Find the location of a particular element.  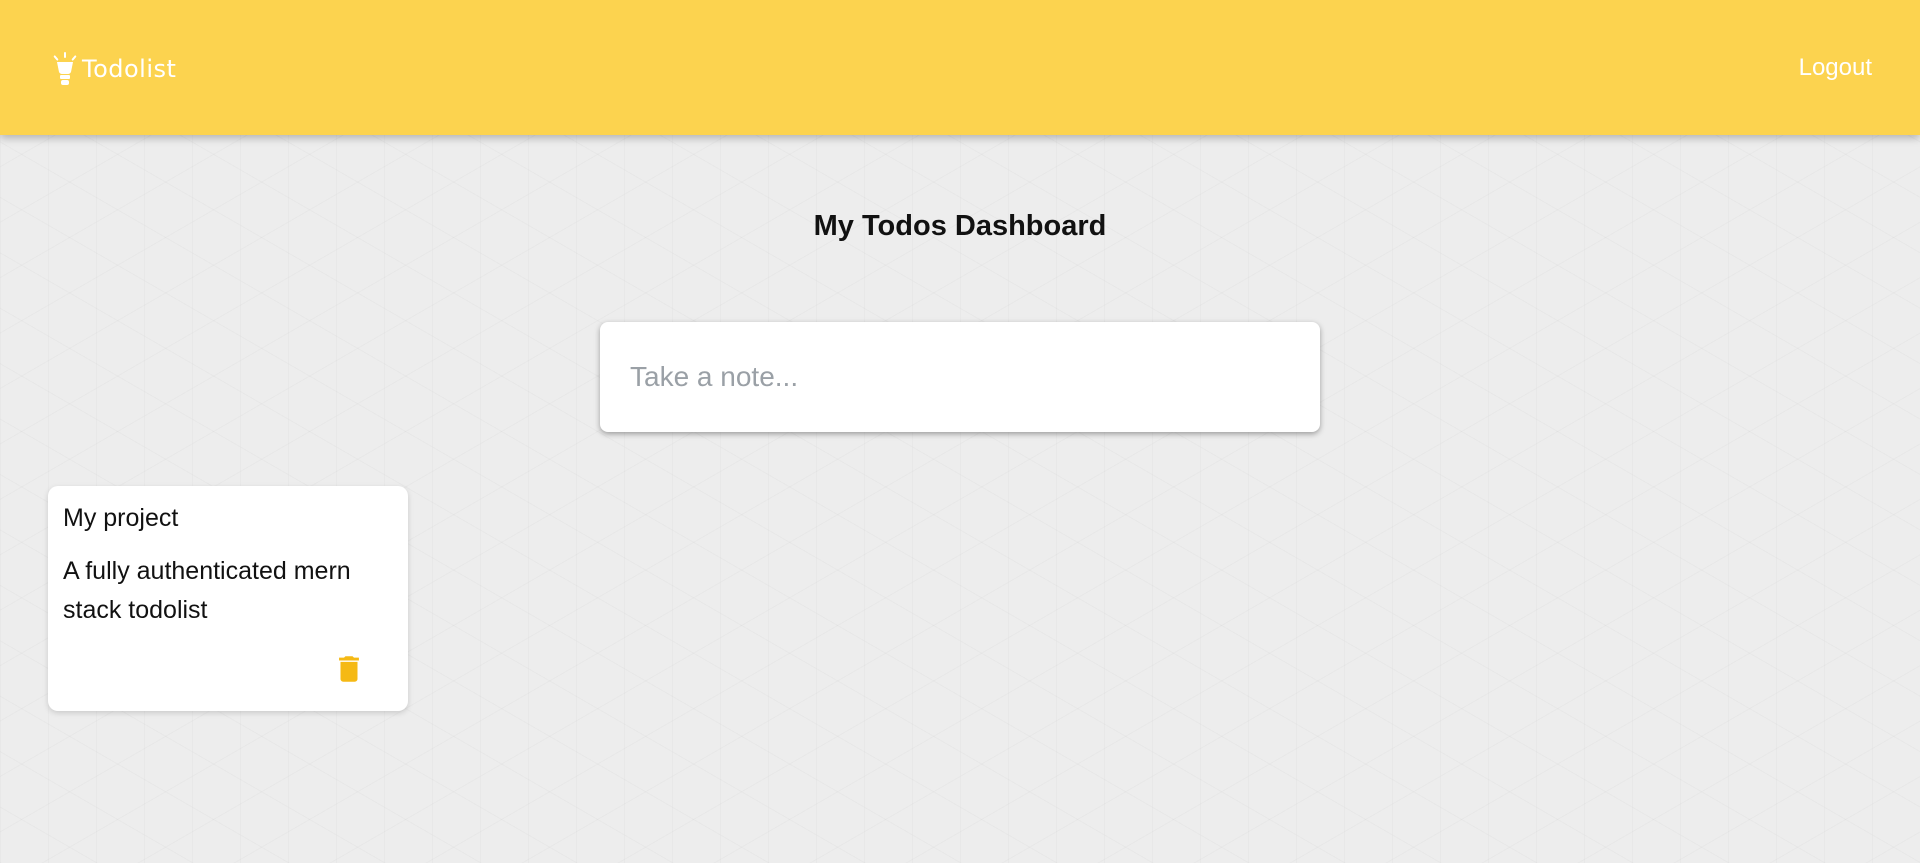

delete-note-button is located at coordinates (349, 669).